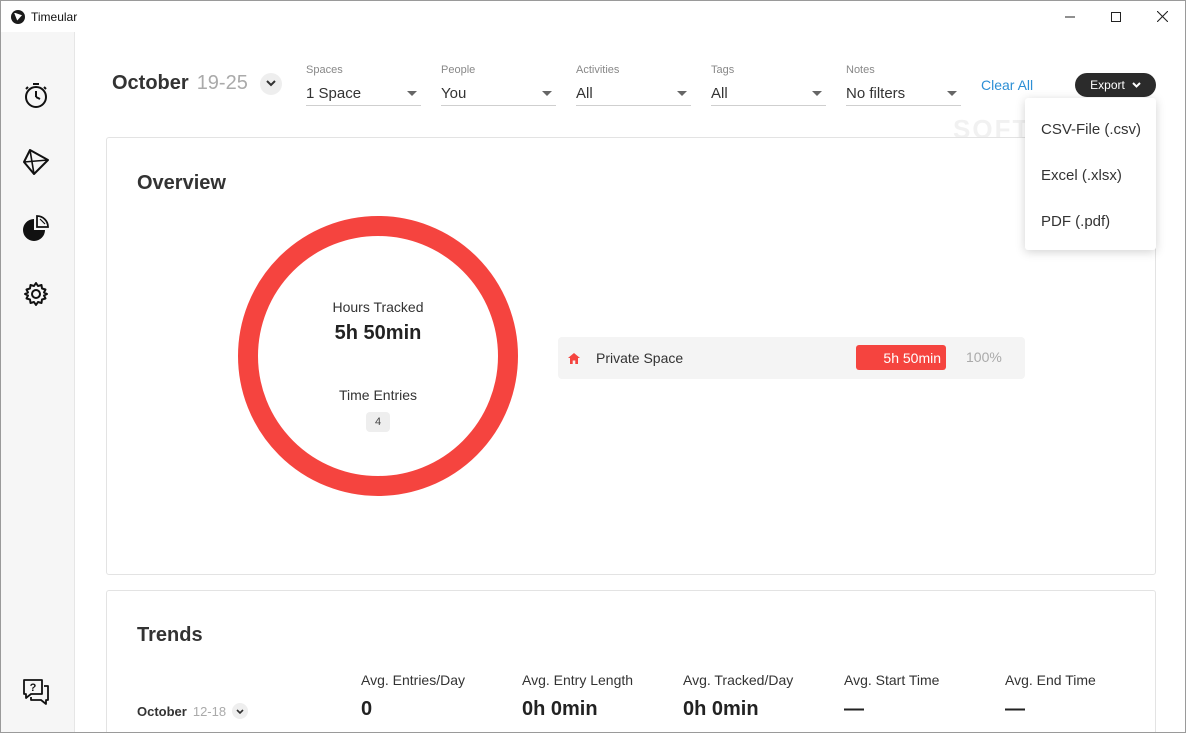  What do you see at coordinates (498, 94) in the screenshot?
I see `people-select: You` at bounding box center [498, 94].